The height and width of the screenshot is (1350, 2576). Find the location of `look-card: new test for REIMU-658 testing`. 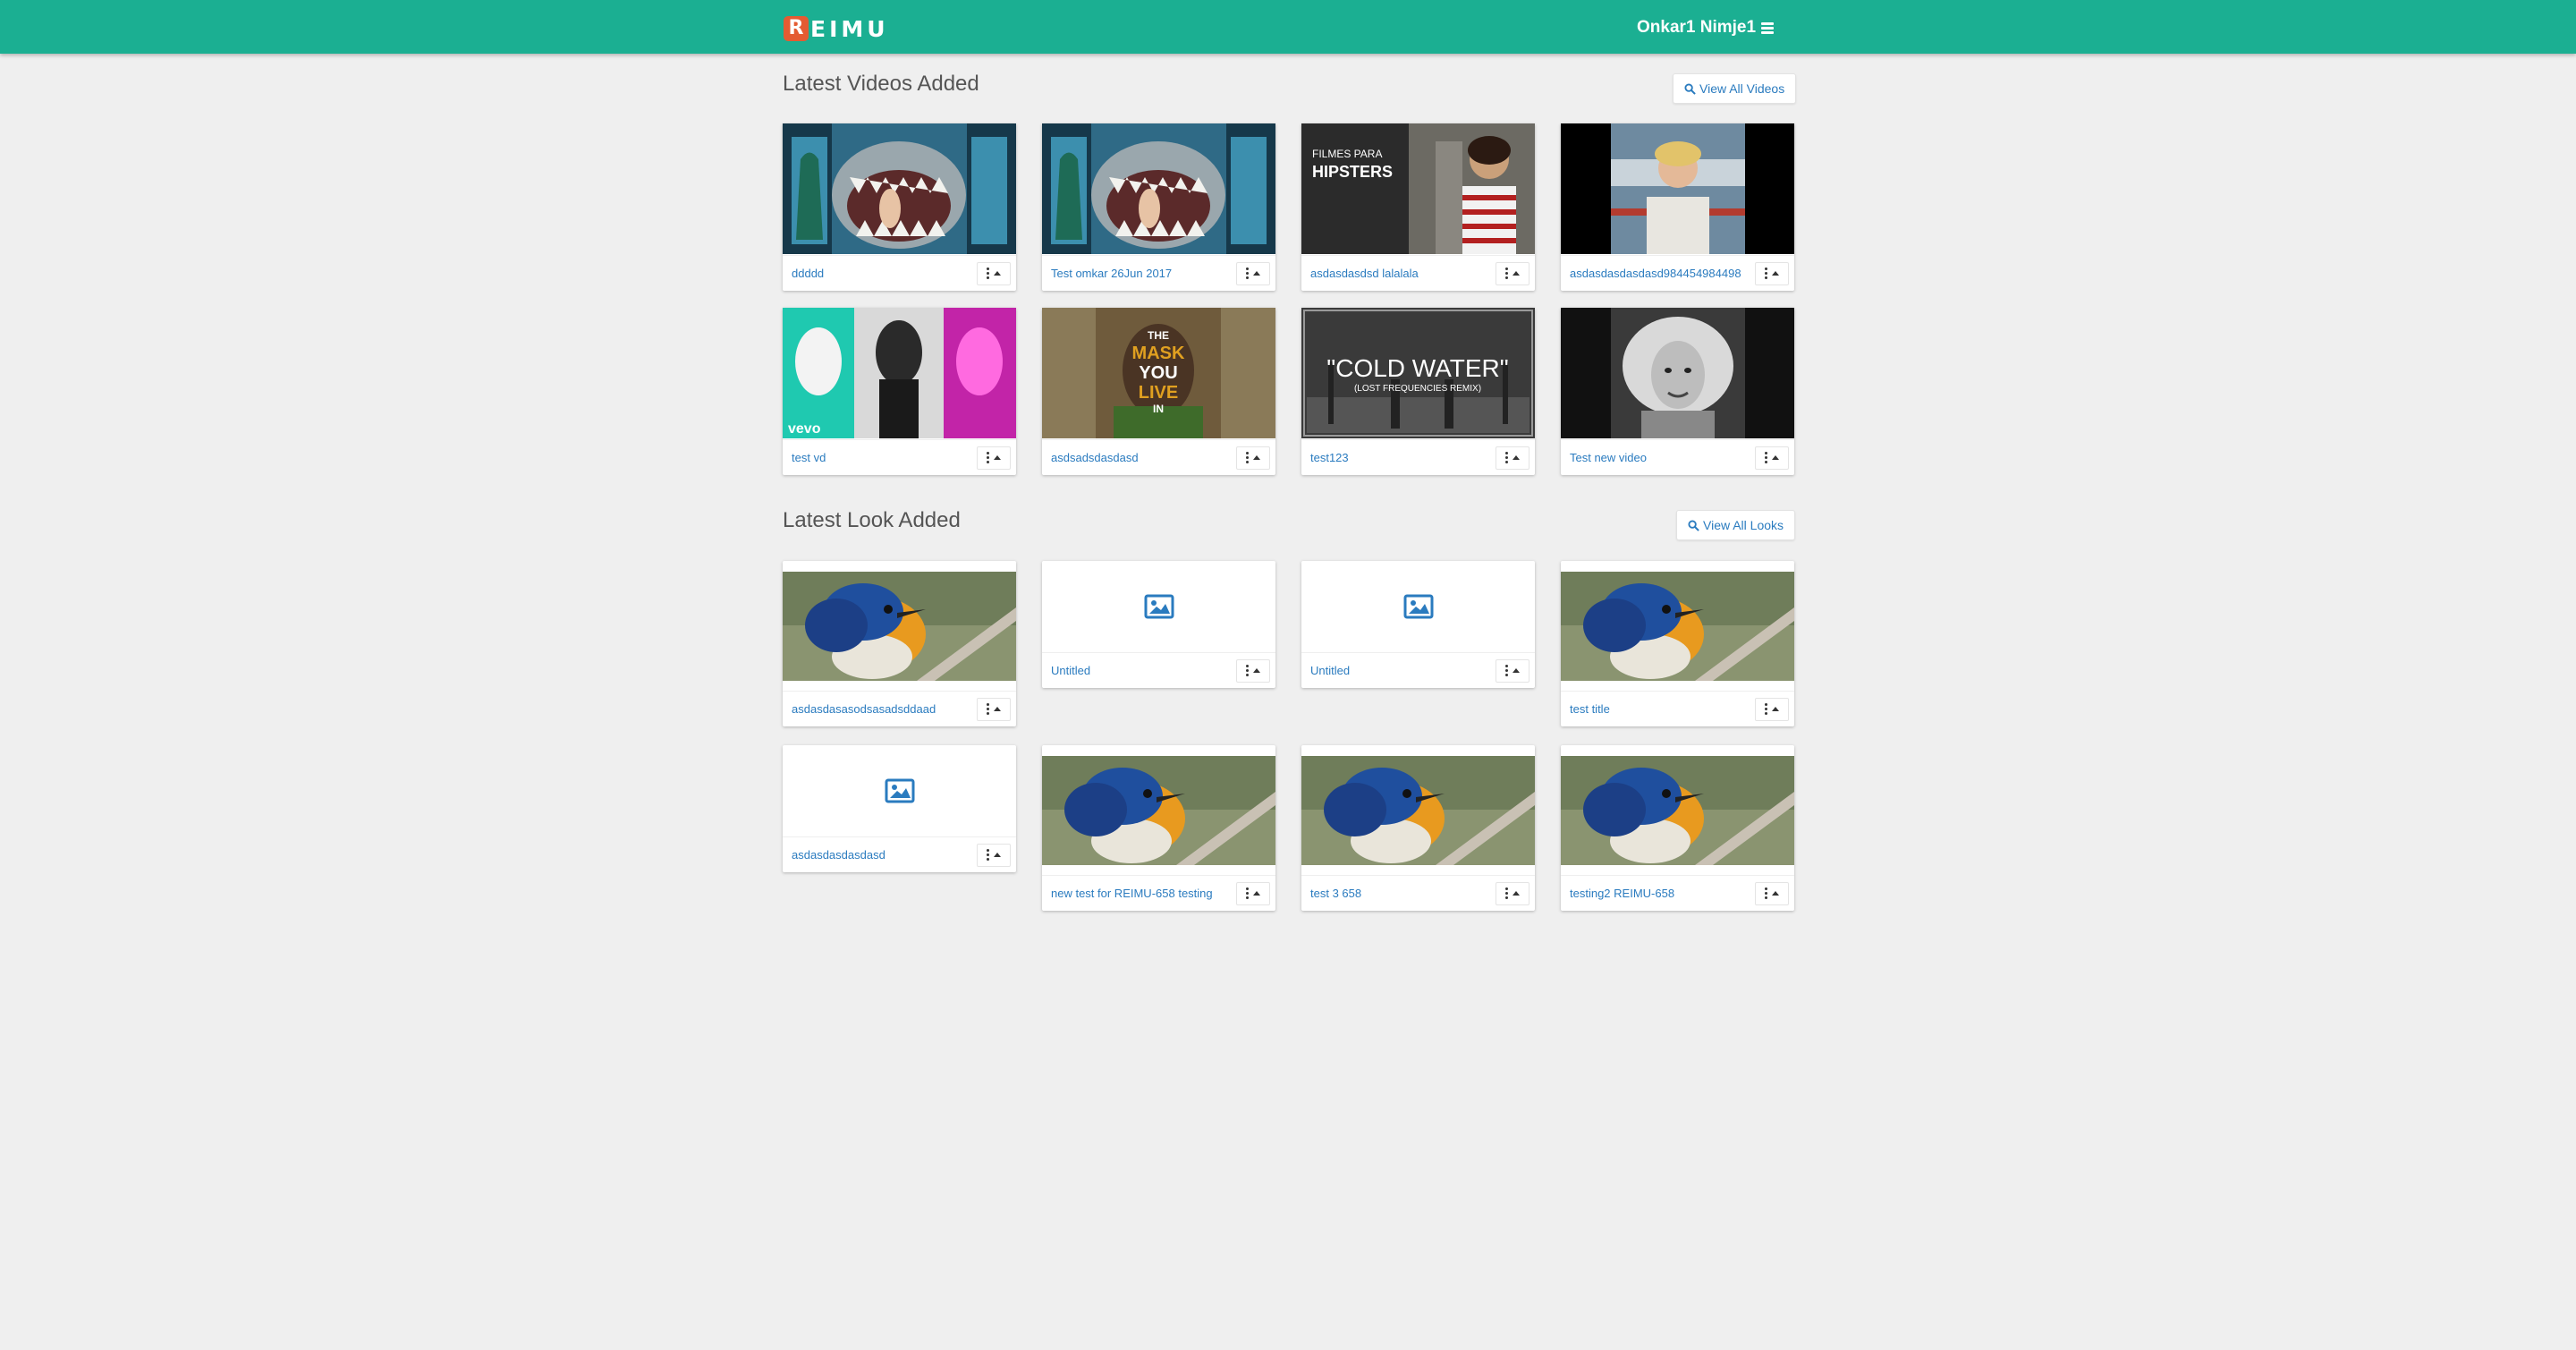

look-card: new test for REIMU-658 testing is located at coordinates (1158, 828).